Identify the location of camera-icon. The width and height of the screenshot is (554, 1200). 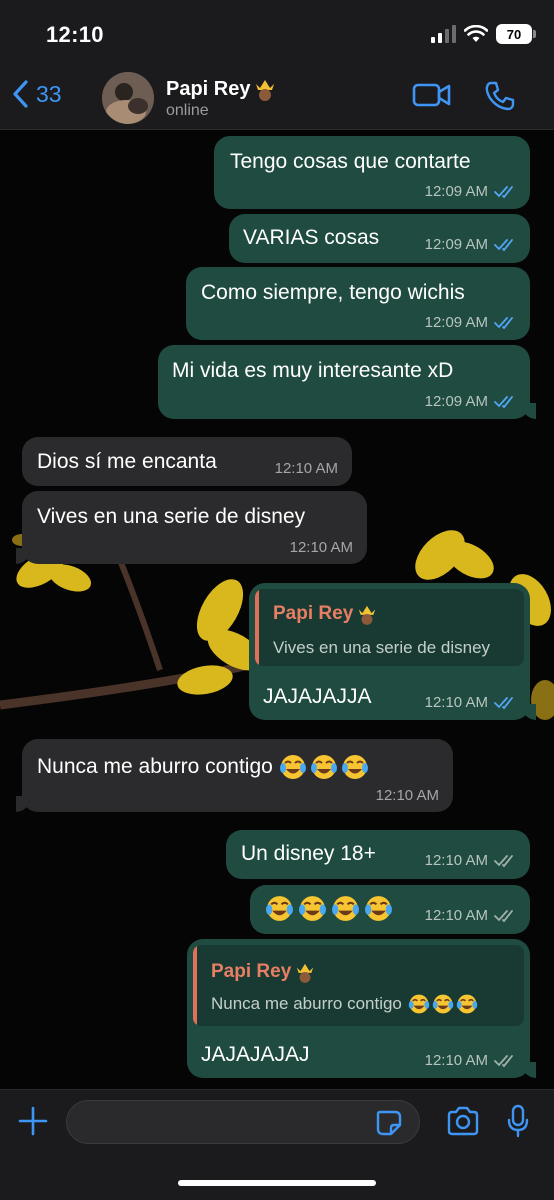
(463, 1121).